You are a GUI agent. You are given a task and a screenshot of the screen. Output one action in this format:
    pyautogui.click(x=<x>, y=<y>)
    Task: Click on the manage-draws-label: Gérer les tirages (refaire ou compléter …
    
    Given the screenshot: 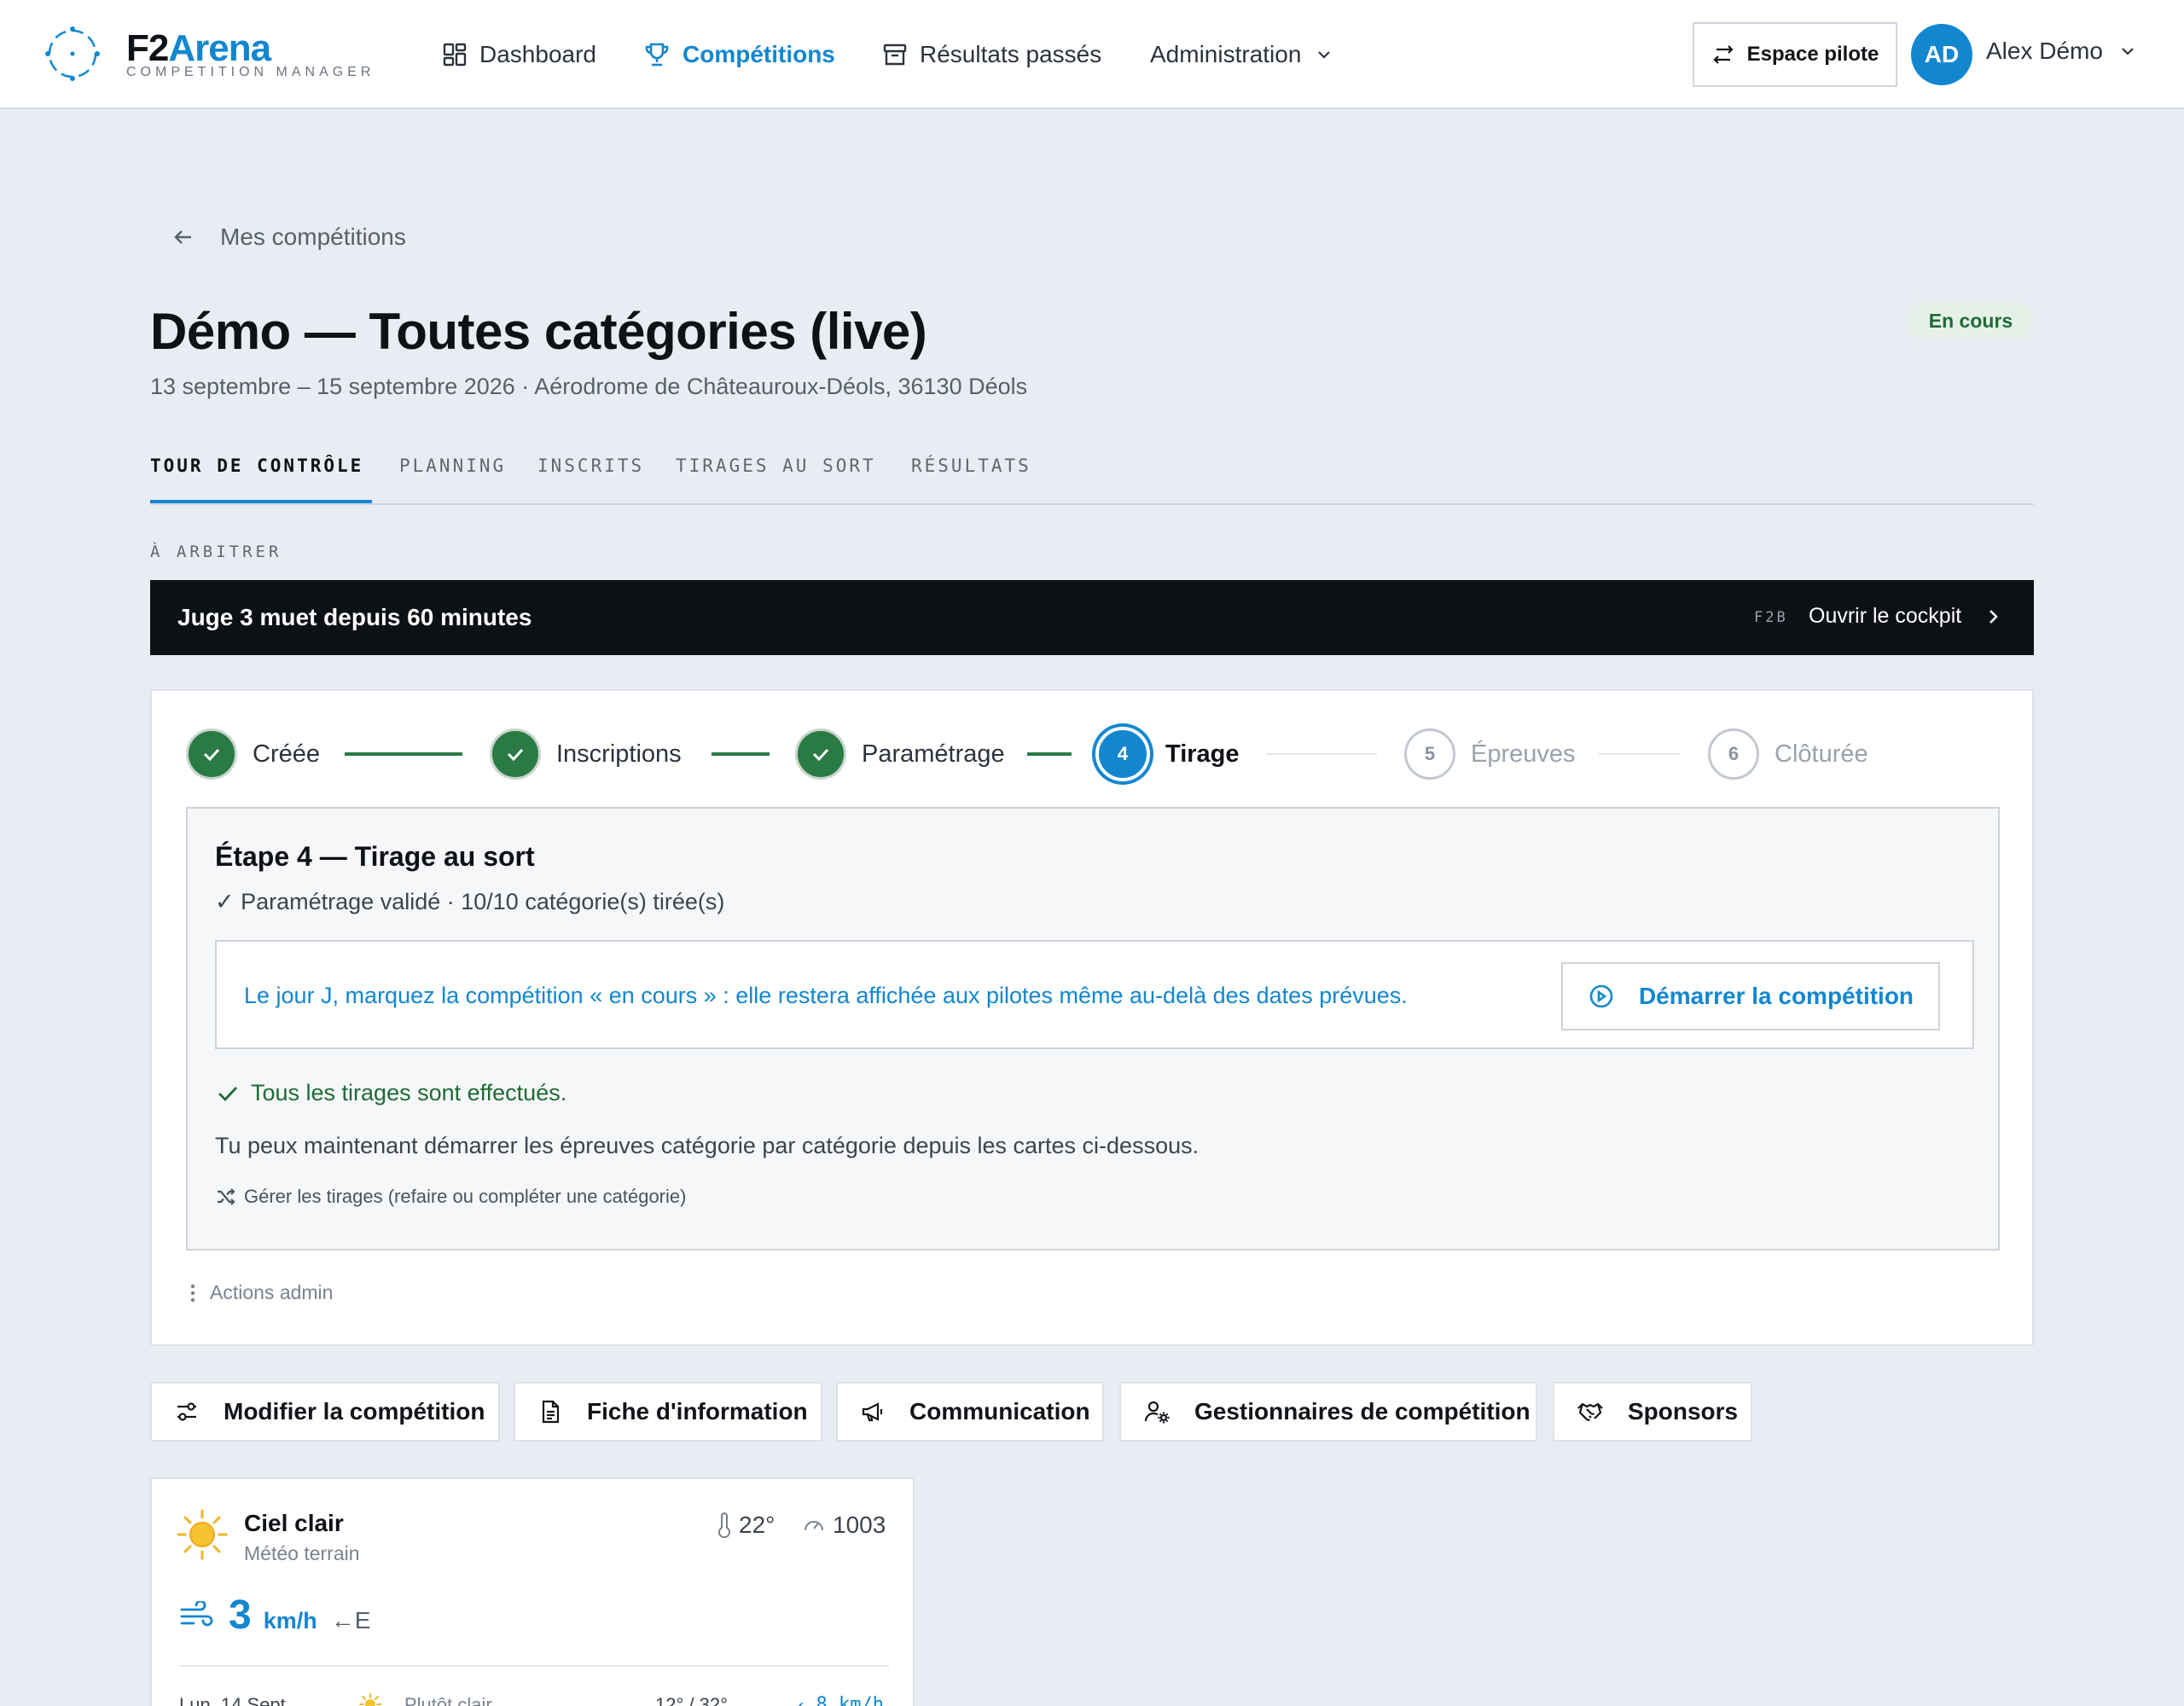 What is the action you would take?
    pyautogui.click(x=465, y=1196)
    